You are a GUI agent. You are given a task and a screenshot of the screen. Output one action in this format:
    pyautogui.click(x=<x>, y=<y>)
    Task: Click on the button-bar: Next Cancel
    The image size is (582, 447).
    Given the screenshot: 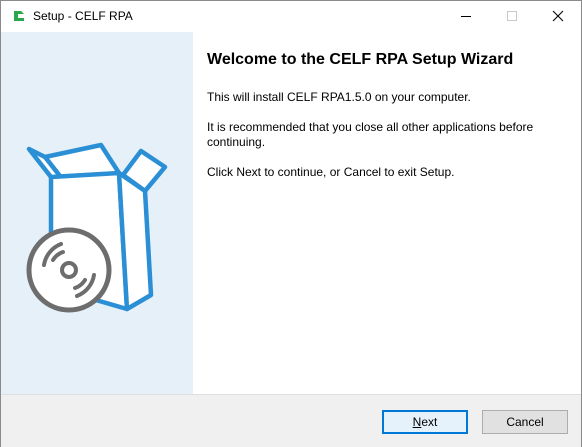 What is the action you would take?
    pyautogui.click(x=291, y=420)
    